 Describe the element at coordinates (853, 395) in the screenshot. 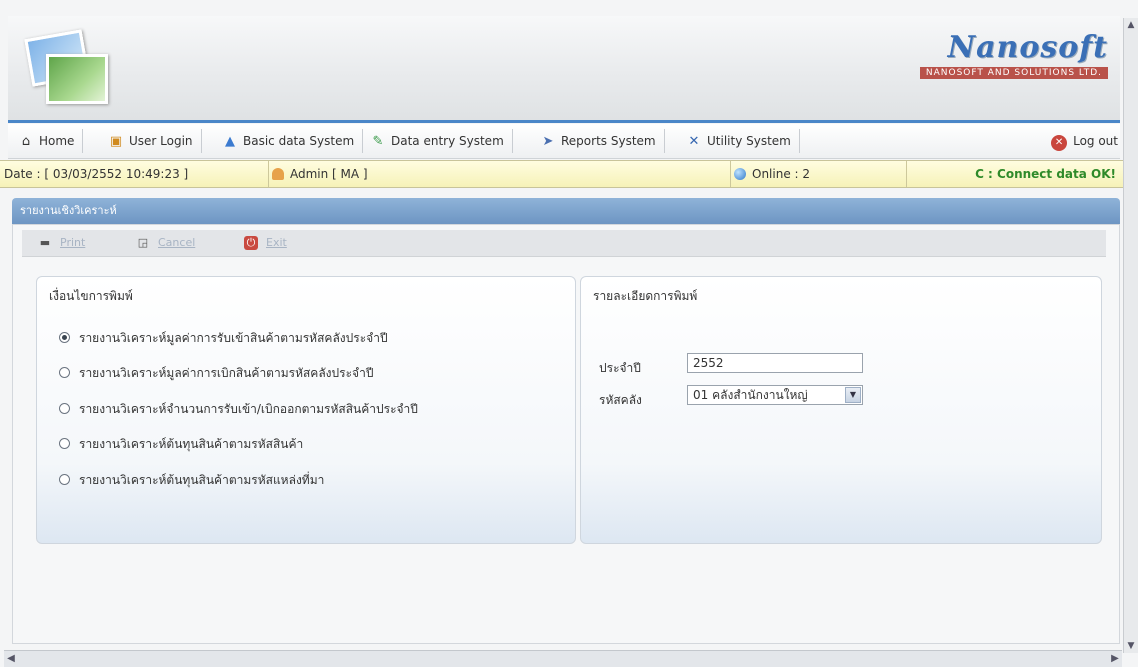

I see `chevron-down-icon: ▼` at that location.